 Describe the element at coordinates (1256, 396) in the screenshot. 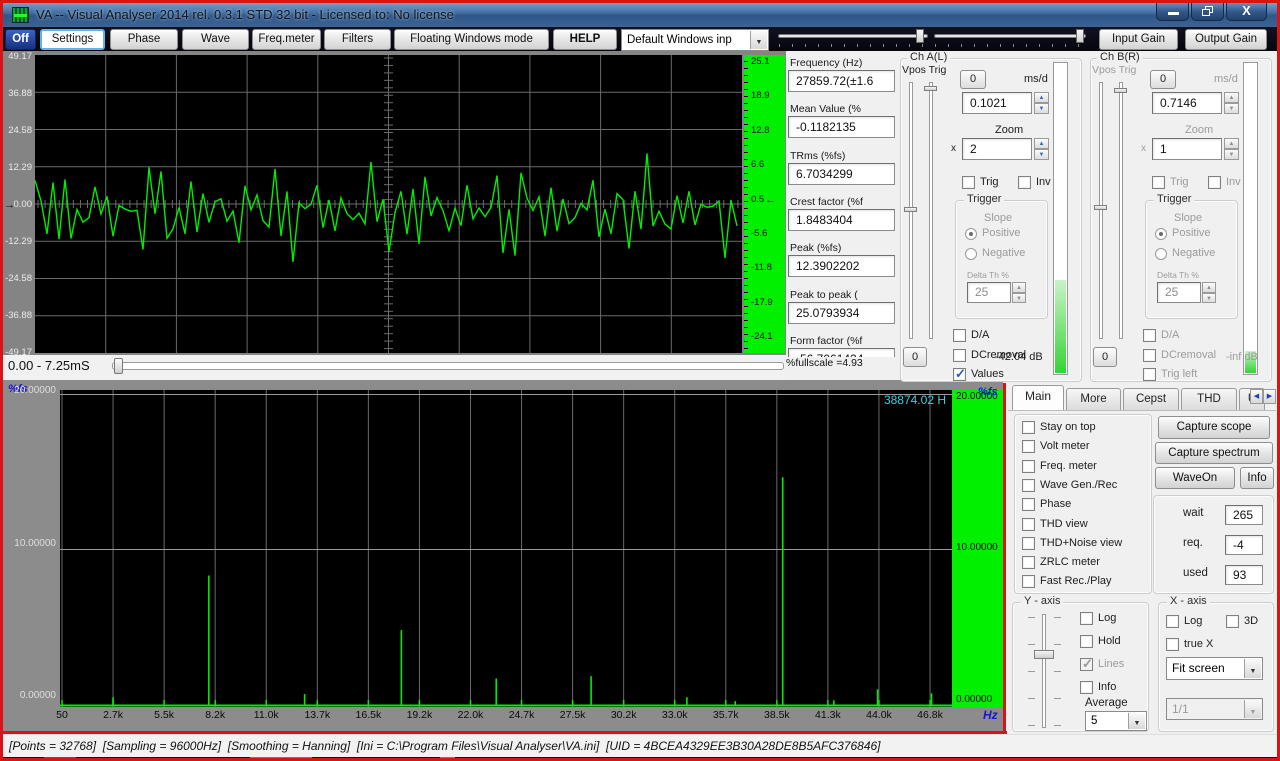

I see `tab-scroll-left-icon: ◀` at that location.